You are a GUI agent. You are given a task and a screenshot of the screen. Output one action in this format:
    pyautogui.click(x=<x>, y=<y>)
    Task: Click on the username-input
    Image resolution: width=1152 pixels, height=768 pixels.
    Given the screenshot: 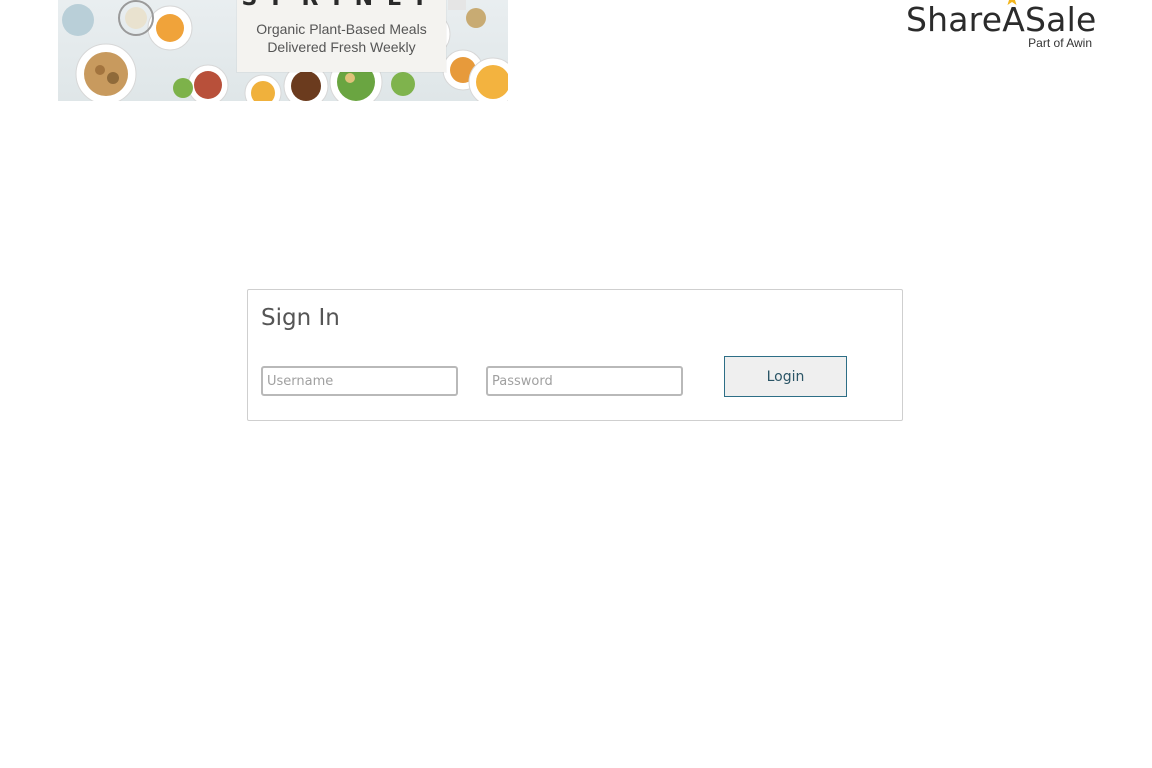 What is the action you would take?
    pyautogui.click(x=359, y=381)
    